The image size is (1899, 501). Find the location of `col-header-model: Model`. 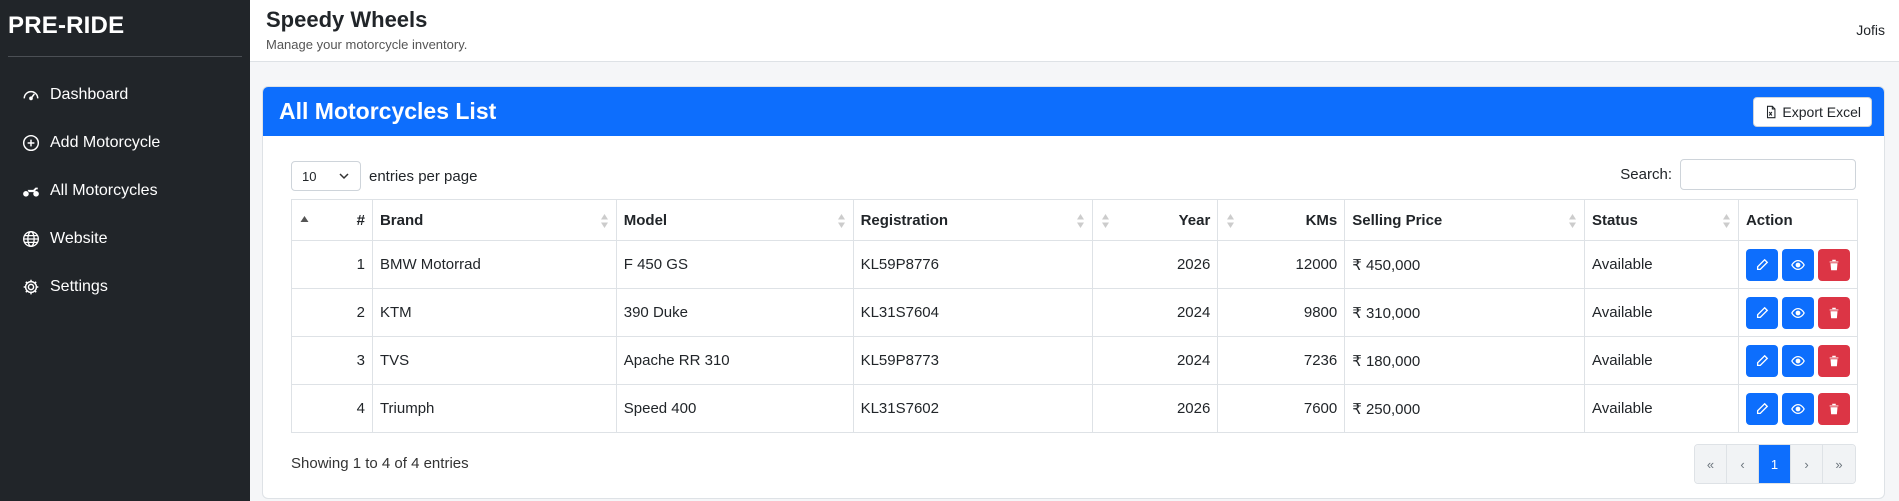

col-header-model: Model is located at coordinates (734, 220).